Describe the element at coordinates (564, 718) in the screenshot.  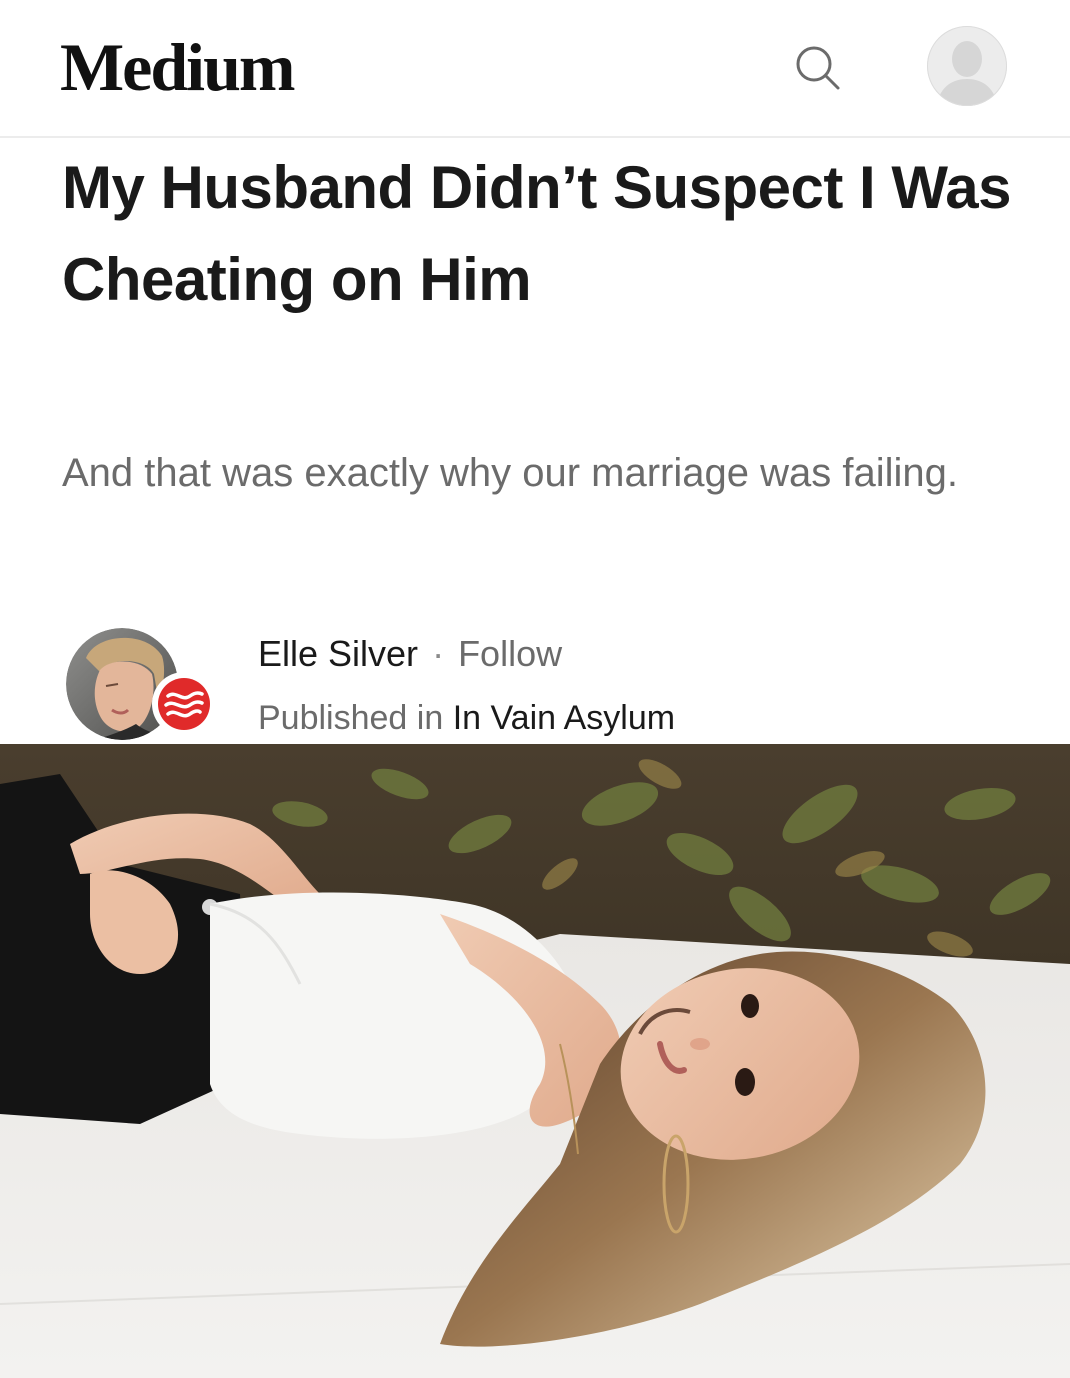
I see `publication-link: In Vain Asylum` at that location.